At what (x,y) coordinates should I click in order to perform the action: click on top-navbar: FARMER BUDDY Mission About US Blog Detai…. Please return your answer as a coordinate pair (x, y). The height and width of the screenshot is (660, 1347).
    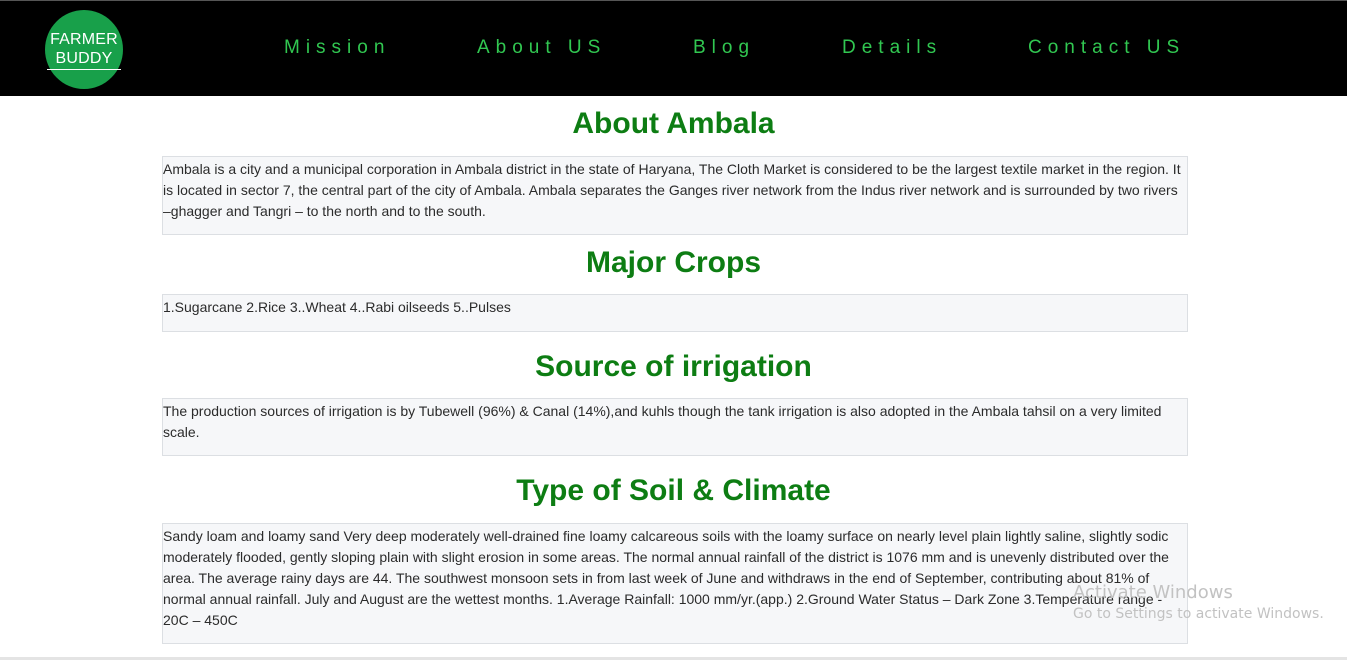
    Looking at the image, I should click on (673, 48).